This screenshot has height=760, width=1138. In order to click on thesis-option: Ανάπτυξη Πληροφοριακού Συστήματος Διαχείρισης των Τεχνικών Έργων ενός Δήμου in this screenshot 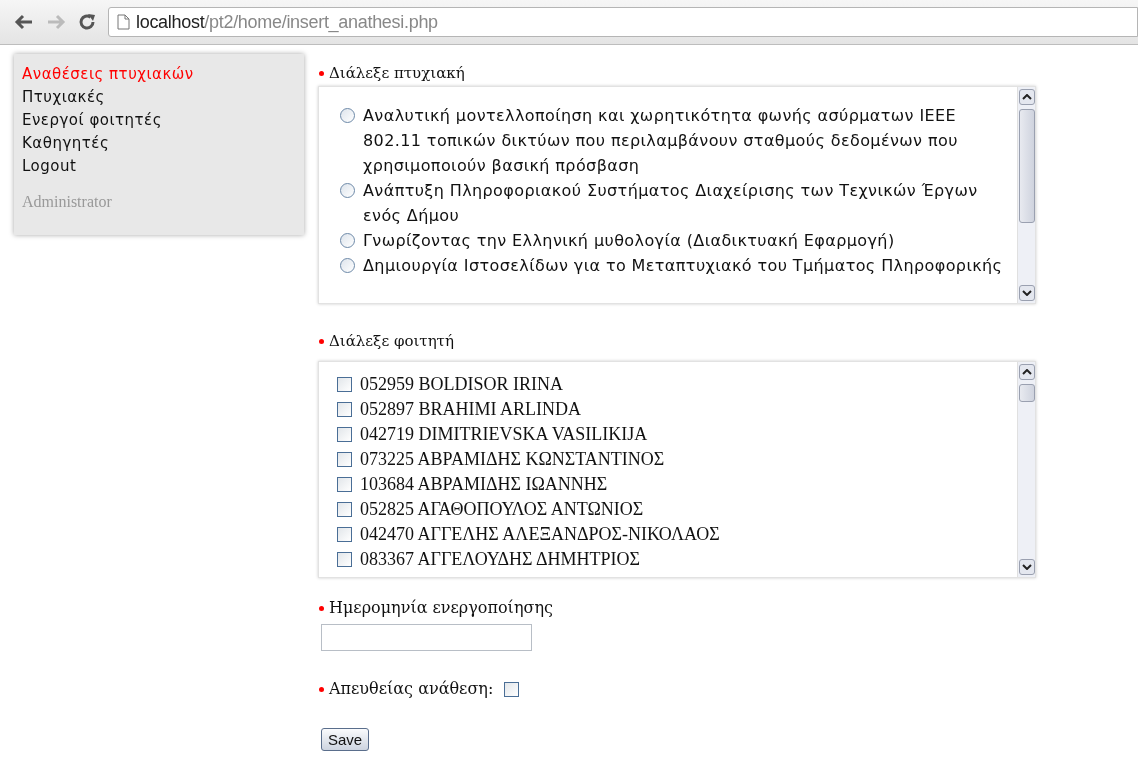, I will do `click(685, 203)`.